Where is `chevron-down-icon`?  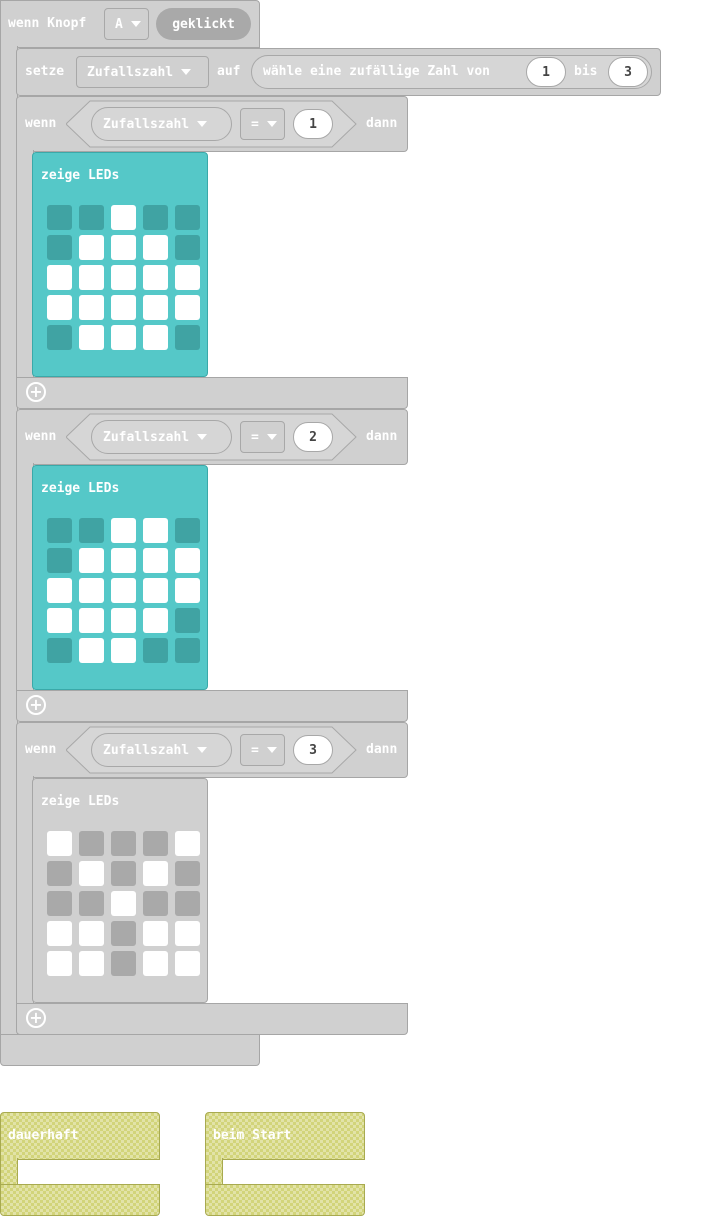 chevron-down-icon is located at coordinates (271, 124).